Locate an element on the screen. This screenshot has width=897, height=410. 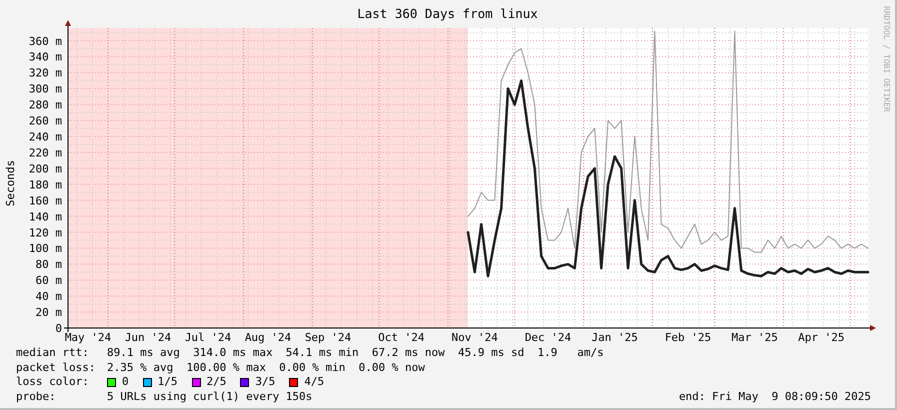
axis-label: Dec '24 is located at coordinates (548, 337).